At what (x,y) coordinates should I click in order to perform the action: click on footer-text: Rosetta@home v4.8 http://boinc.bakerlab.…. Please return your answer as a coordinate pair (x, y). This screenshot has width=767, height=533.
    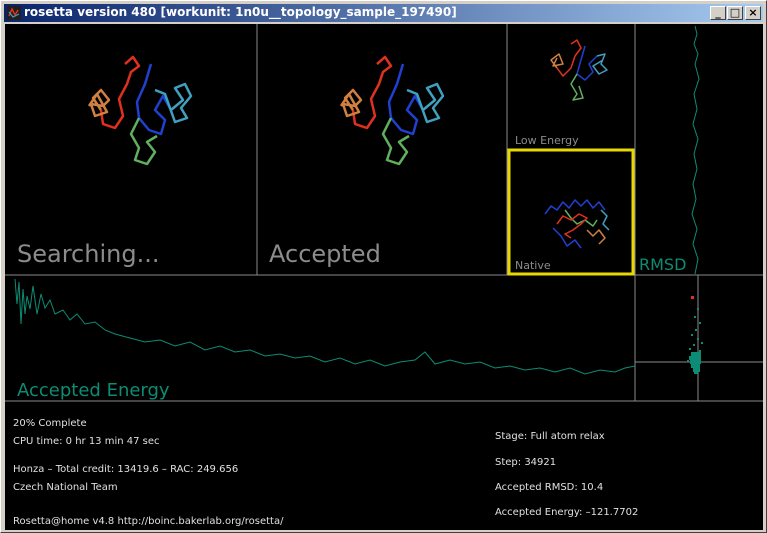
    Looking at the image, I should click on (148, 521).